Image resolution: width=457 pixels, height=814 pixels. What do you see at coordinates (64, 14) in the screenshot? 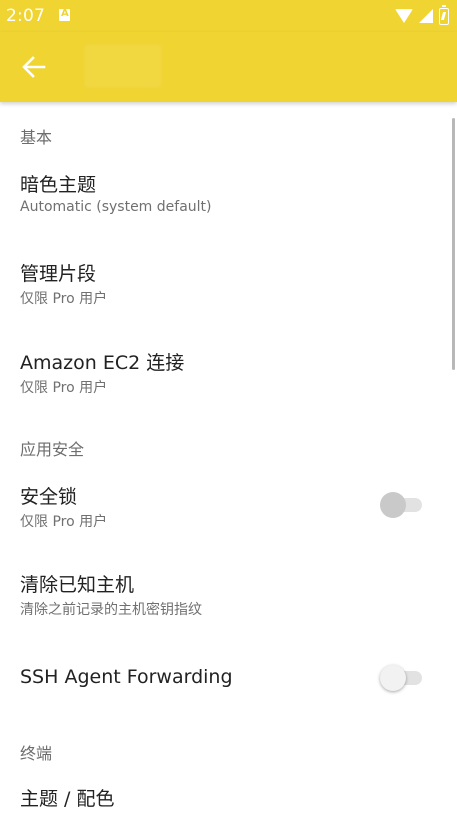
I see `a-box-icon` at bounding box center [64, 14].